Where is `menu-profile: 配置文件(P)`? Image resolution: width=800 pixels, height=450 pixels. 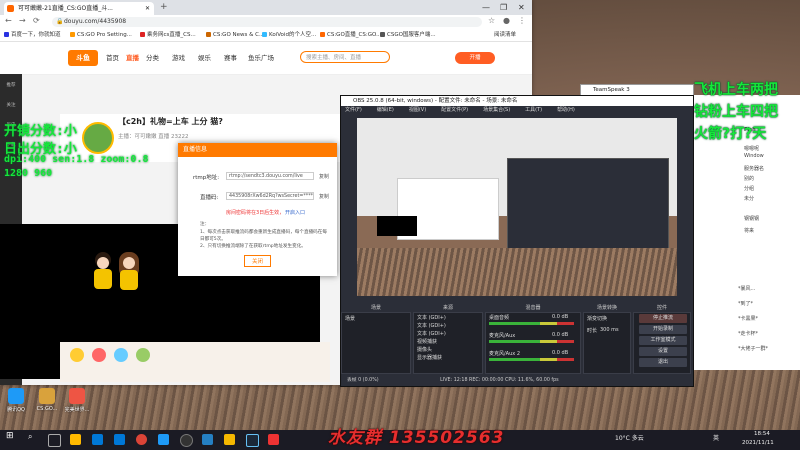
menu-profile: 配置文件(P) is located at coordinates (454, 110).